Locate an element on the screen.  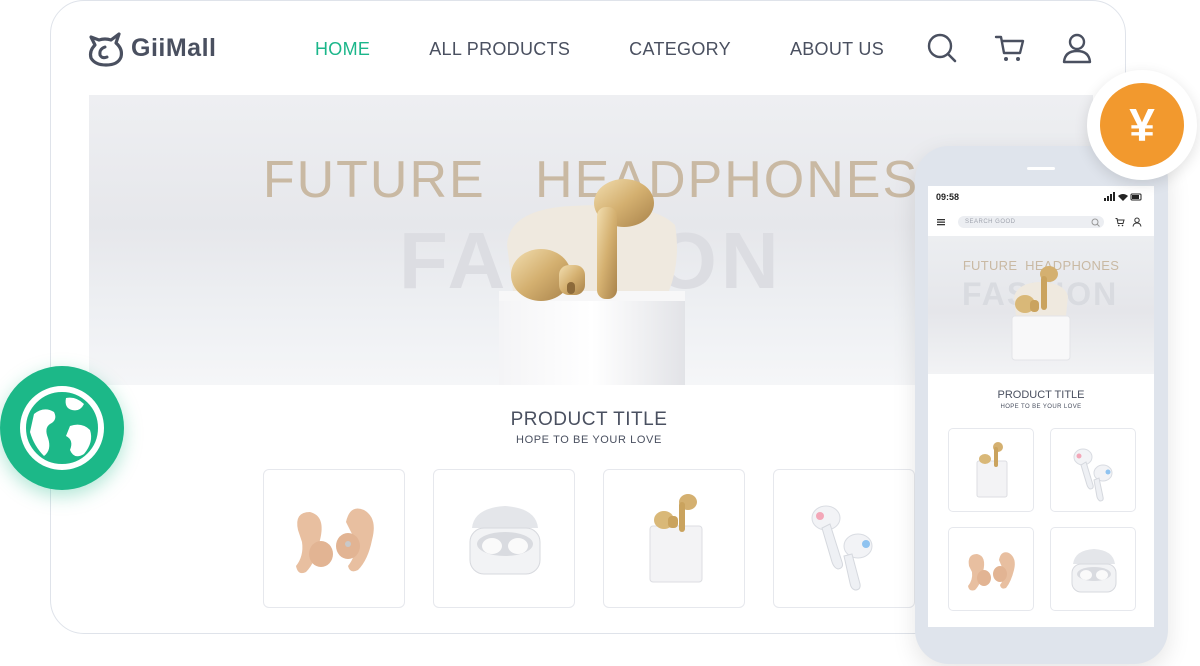
mobile-hero-banner: FASHION FUTURE HEADPHONES is located at coordinates (1041, 305).